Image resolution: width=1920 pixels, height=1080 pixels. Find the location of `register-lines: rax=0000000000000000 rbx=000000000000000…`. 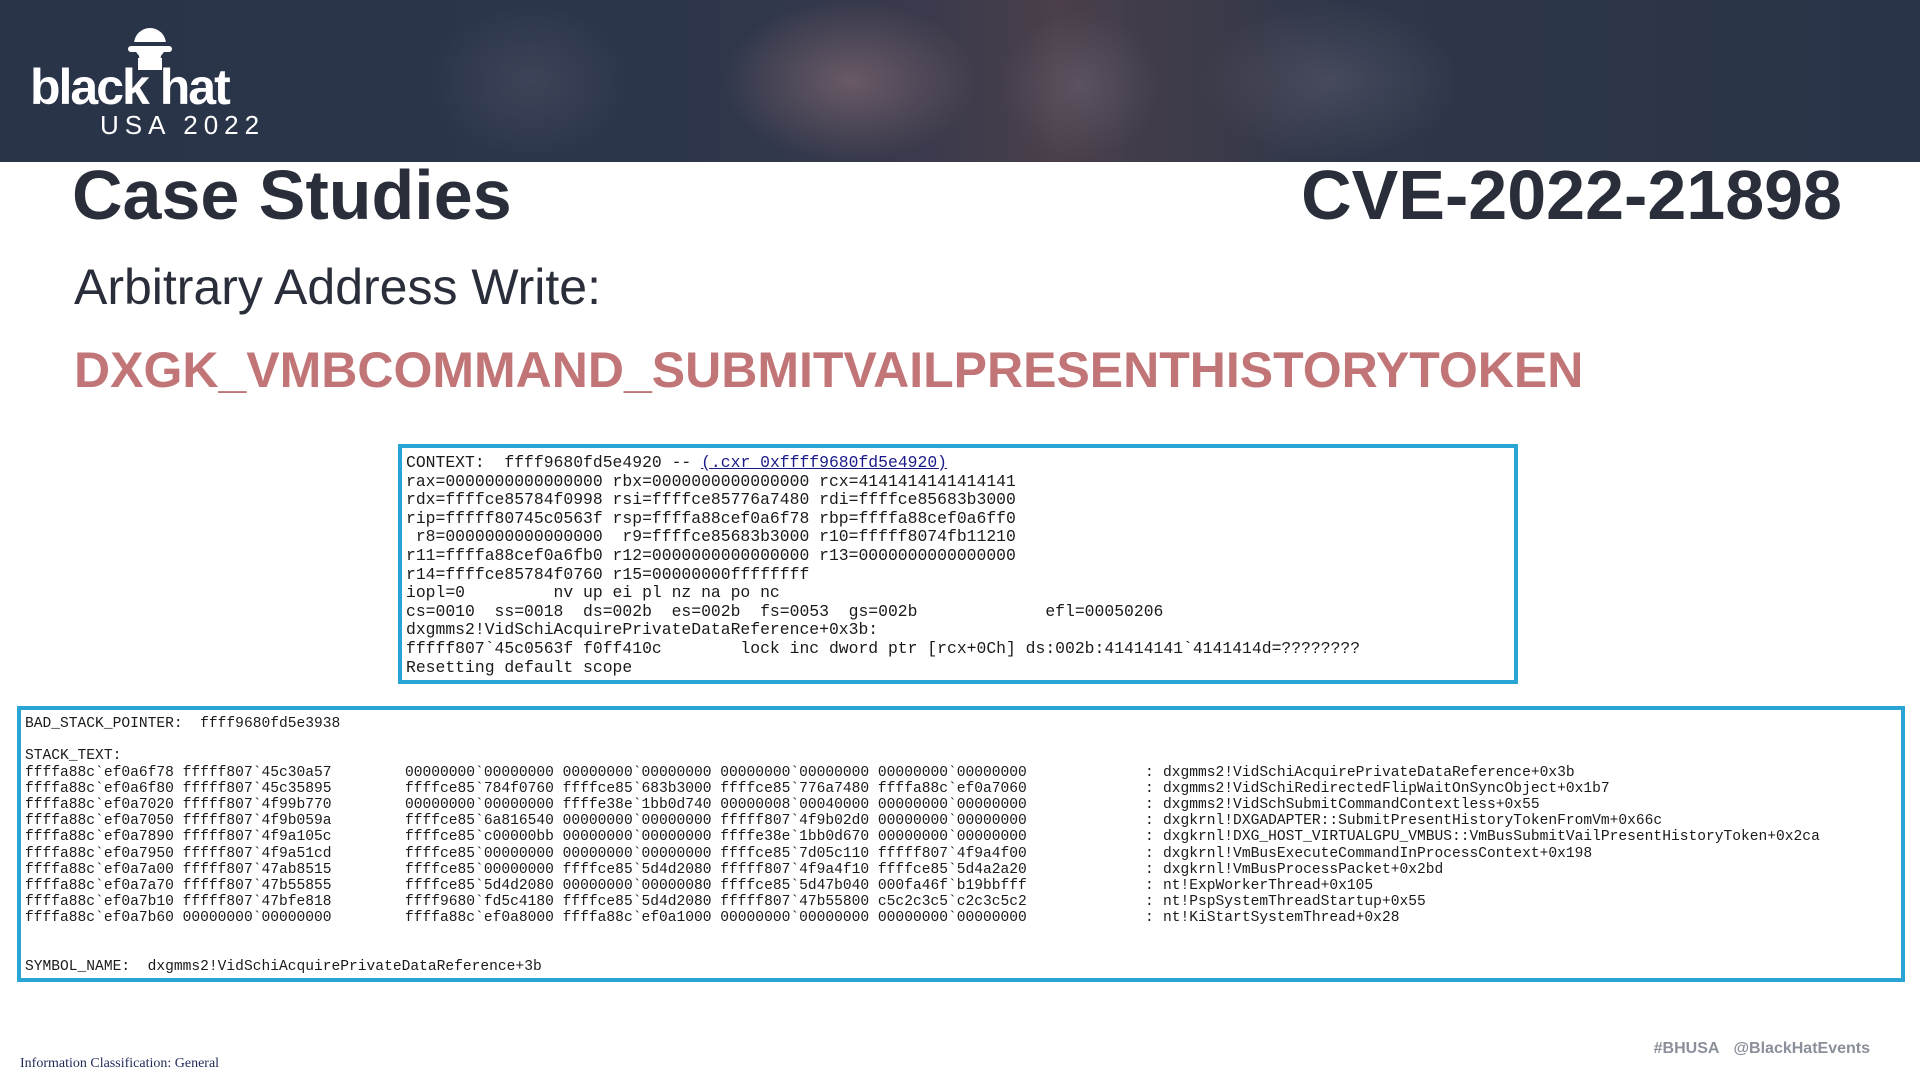

register-lines: rax=0000000000000000 rbx=000000000000000… is located at coordinates (960, 574).